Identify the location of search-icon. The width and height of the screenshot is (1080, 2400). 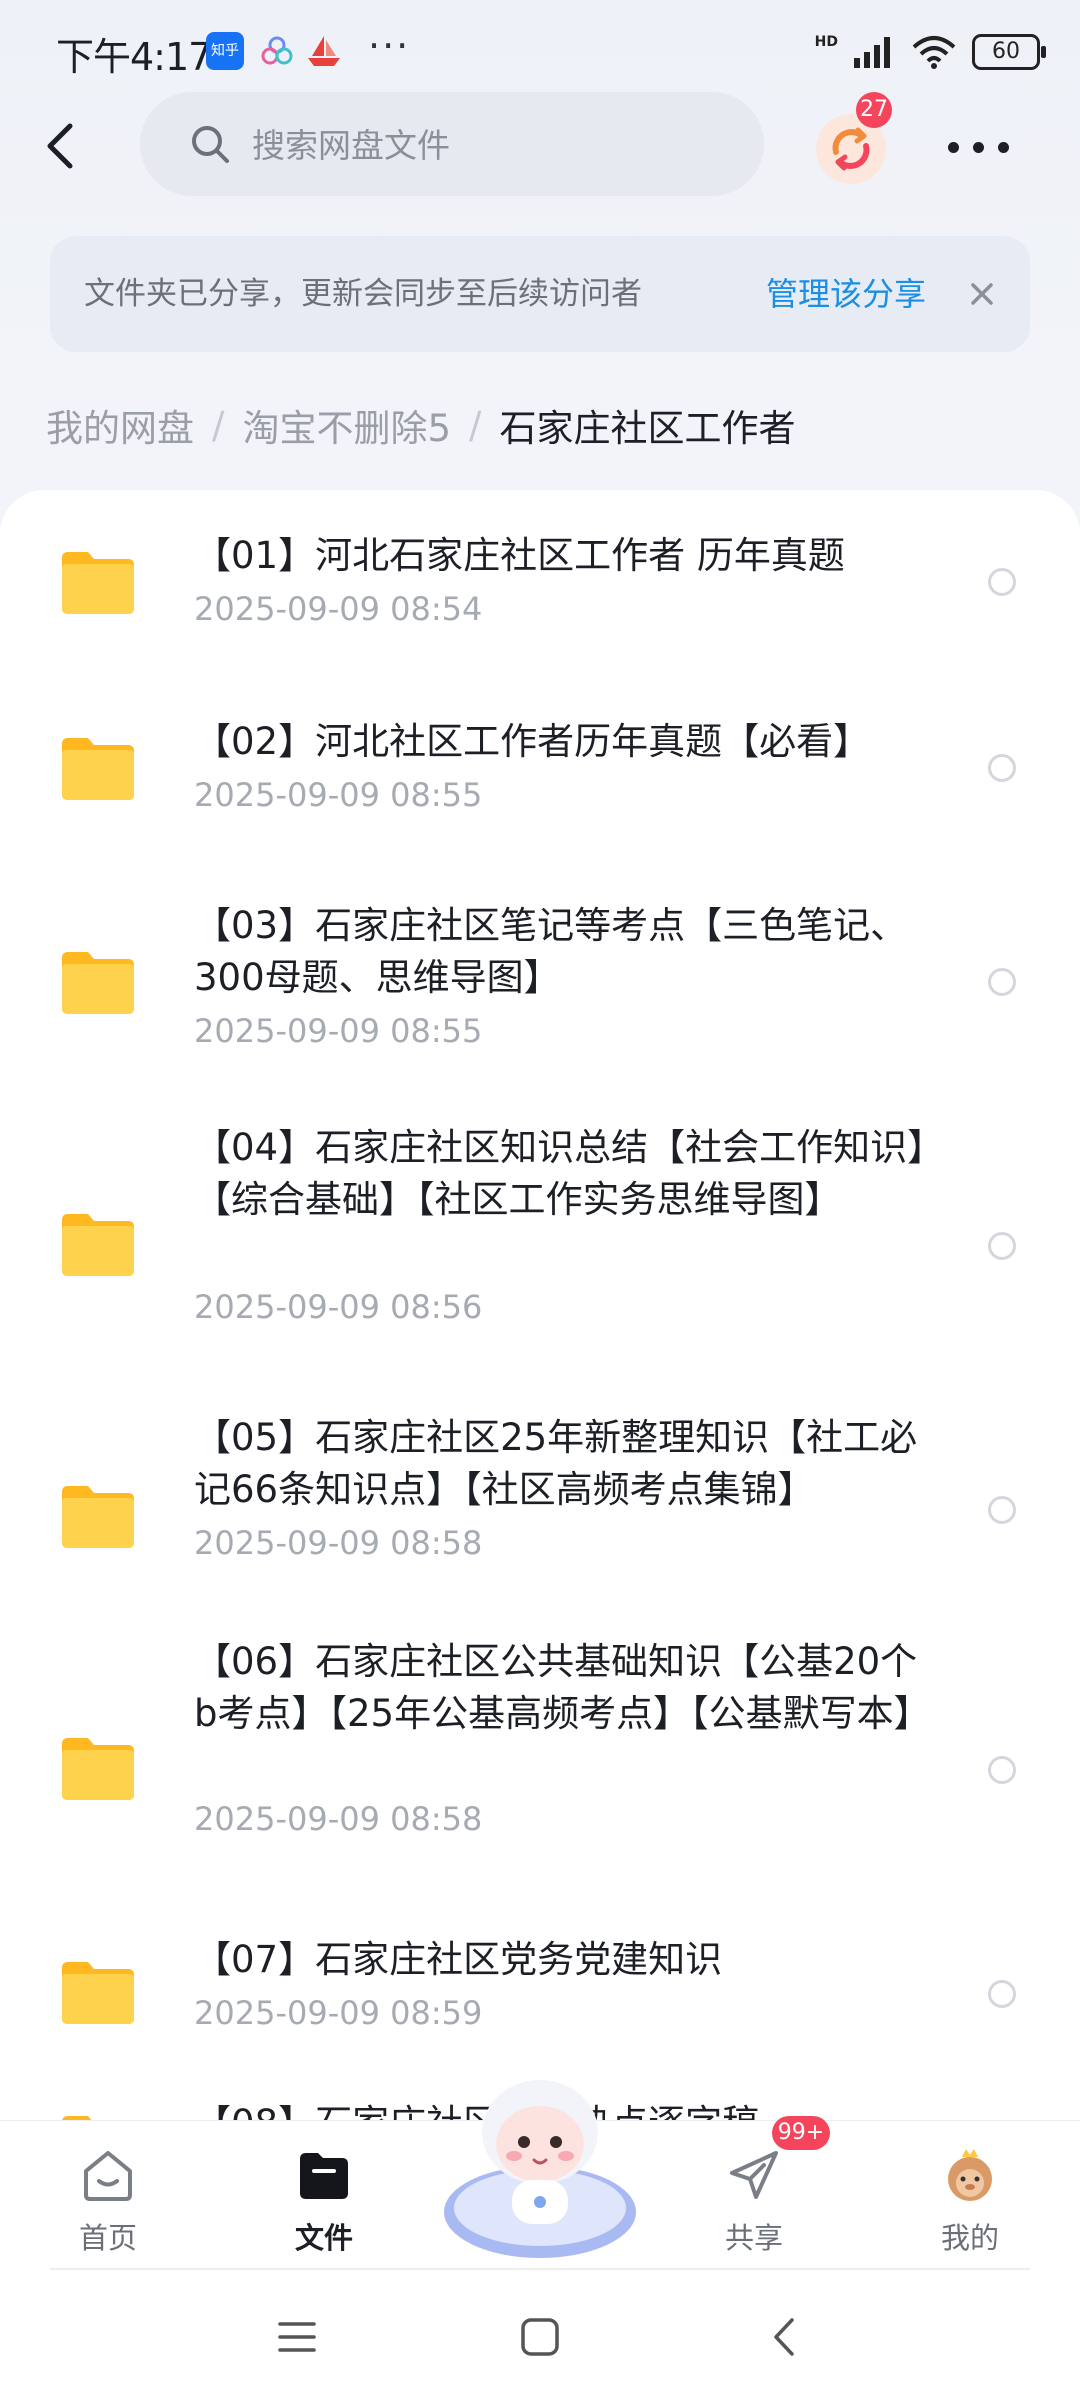
(210, 144).